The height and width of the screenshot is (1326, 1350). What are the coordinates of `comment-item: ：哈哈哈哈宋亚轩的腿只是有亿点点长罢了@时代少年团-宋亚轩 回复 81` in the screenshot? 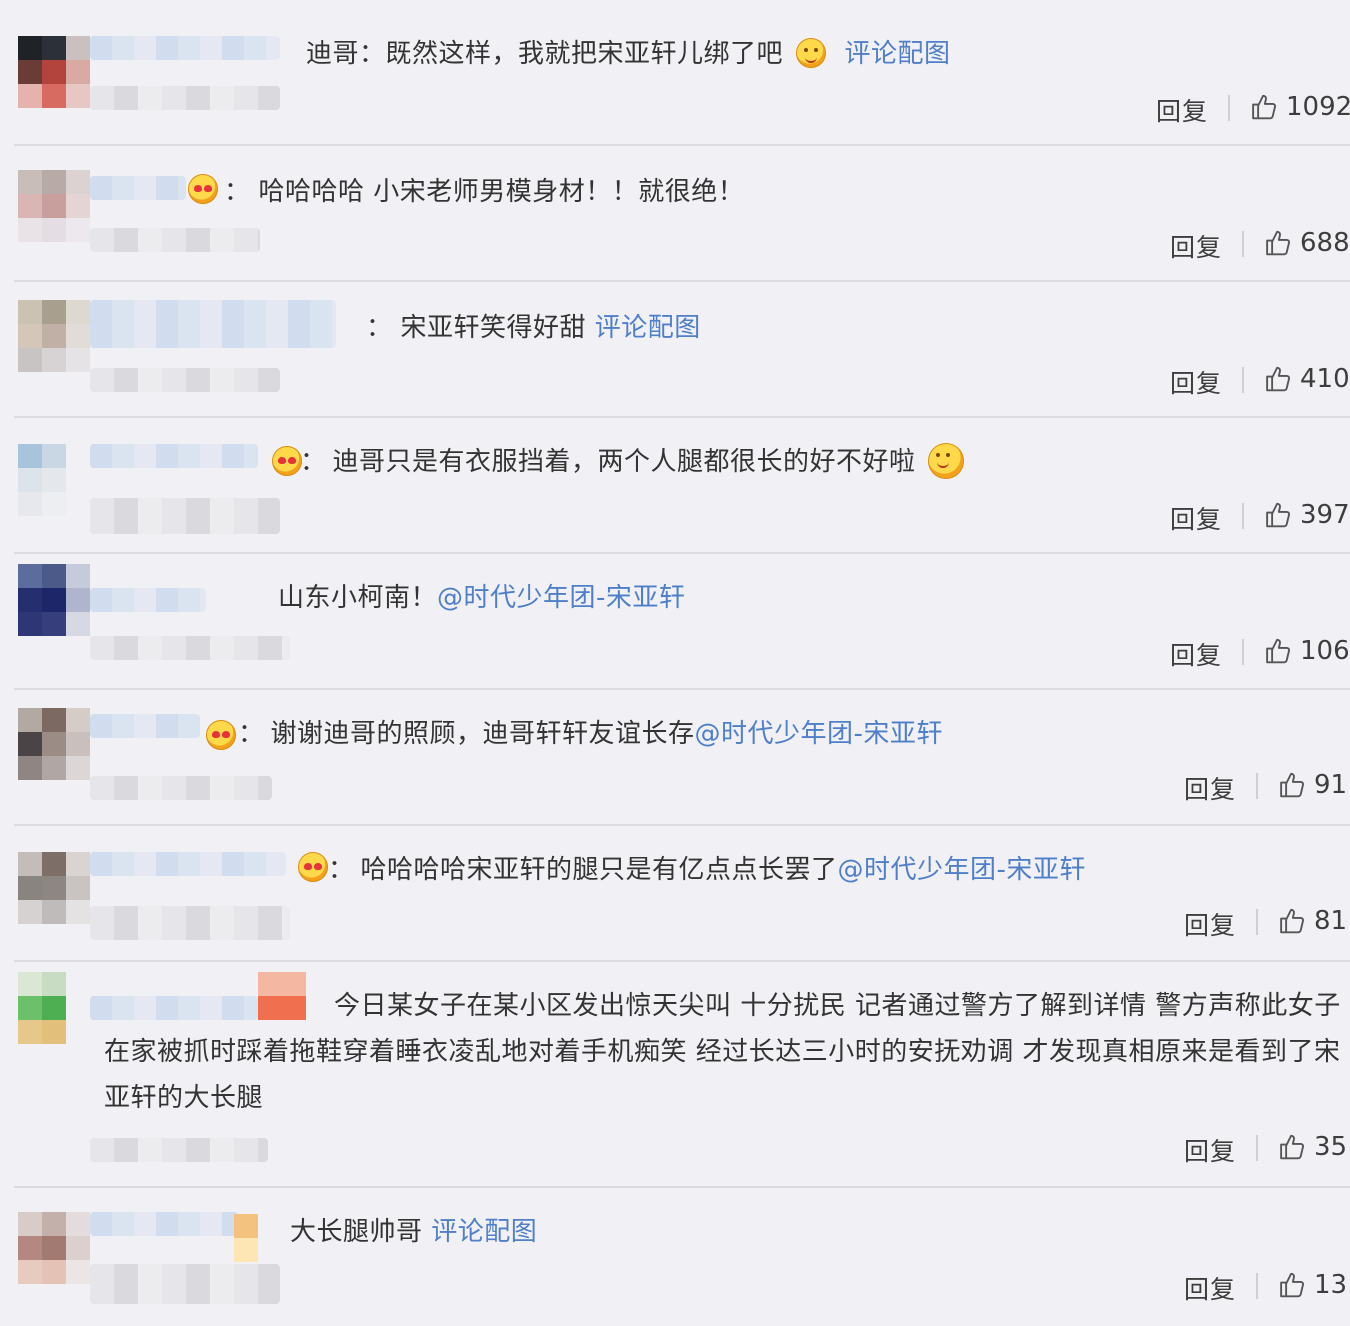 It's located at (675, 894).